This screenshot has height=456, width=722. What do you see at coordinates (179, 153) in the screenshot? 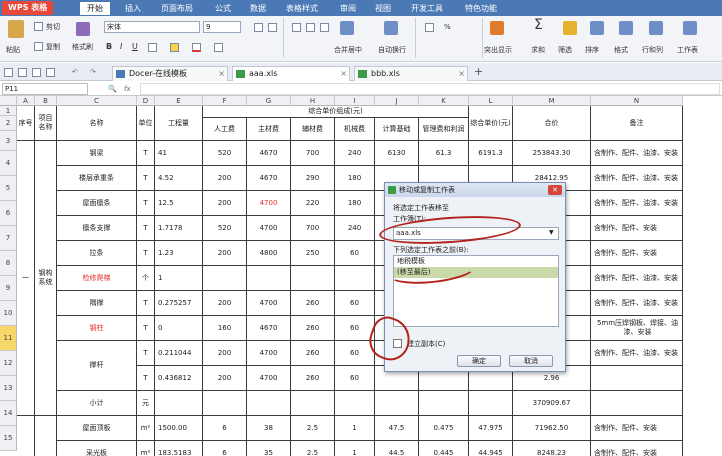
I see `item-quantity: 41` at bounding box center [179, 153].